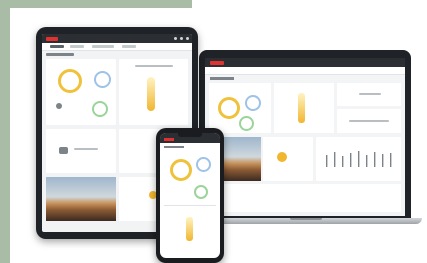 The width and height of the screenshot is (427, 263). What do you see at coordinates (5, 131) in the screenshot?
I see `background-frame-left` at bounding box center [5, 131].